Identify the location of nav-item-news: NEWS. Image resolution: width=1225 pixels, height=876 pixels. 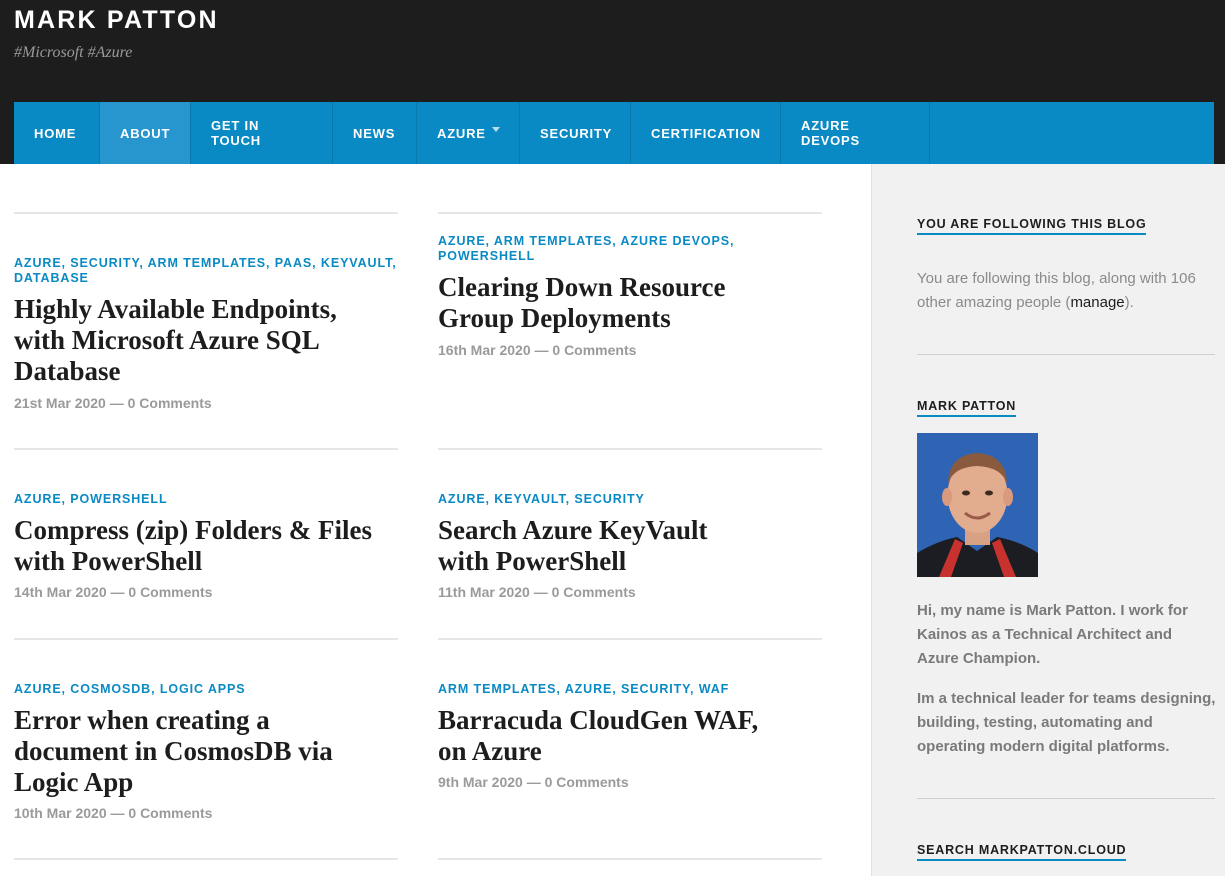
(375, 133).